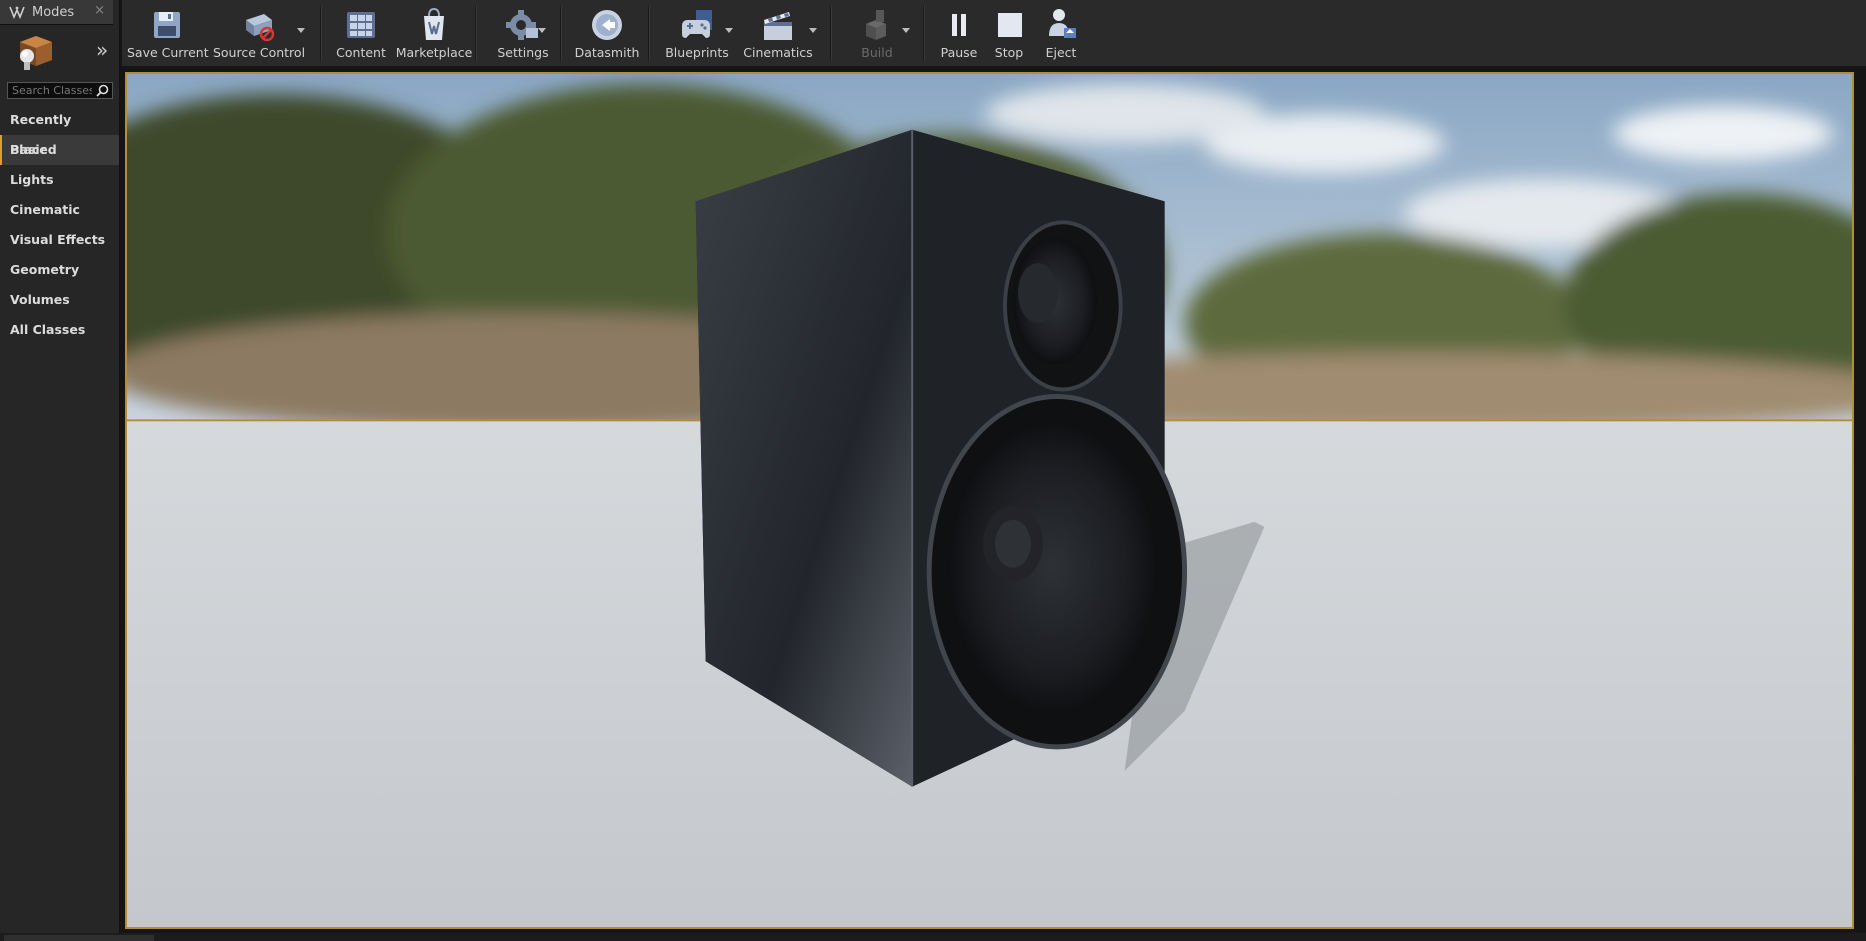 This screenshot has height=941, width=1866. Describe the element at coordinates (607, 52) in the screenshot. I see `datasmith-label: Datasmith` at that location.